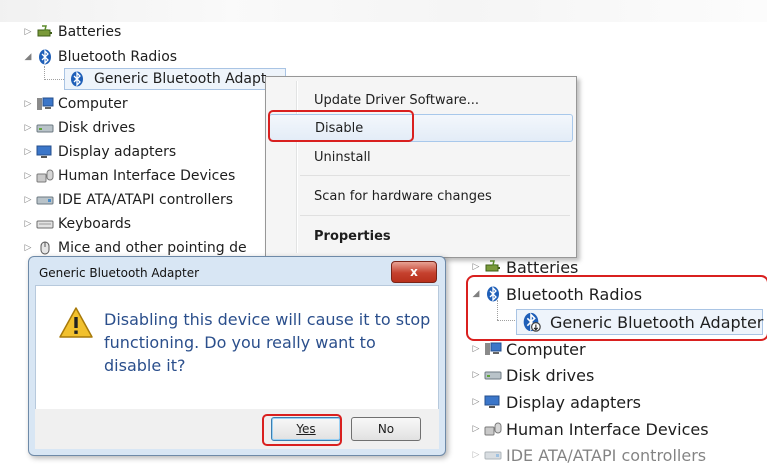 The image size is (767, 466). What do you see at coordinates (152, 248) in the screenshot?
I see `tree-node-label: Mice and other pointing de` at bounding box center [152, 248].